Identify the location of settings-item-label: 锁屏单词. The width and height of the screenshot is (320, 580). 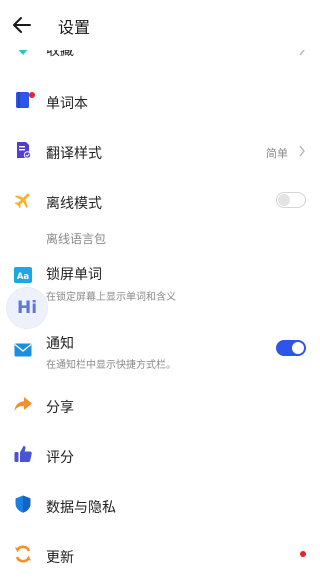
(74, 275).